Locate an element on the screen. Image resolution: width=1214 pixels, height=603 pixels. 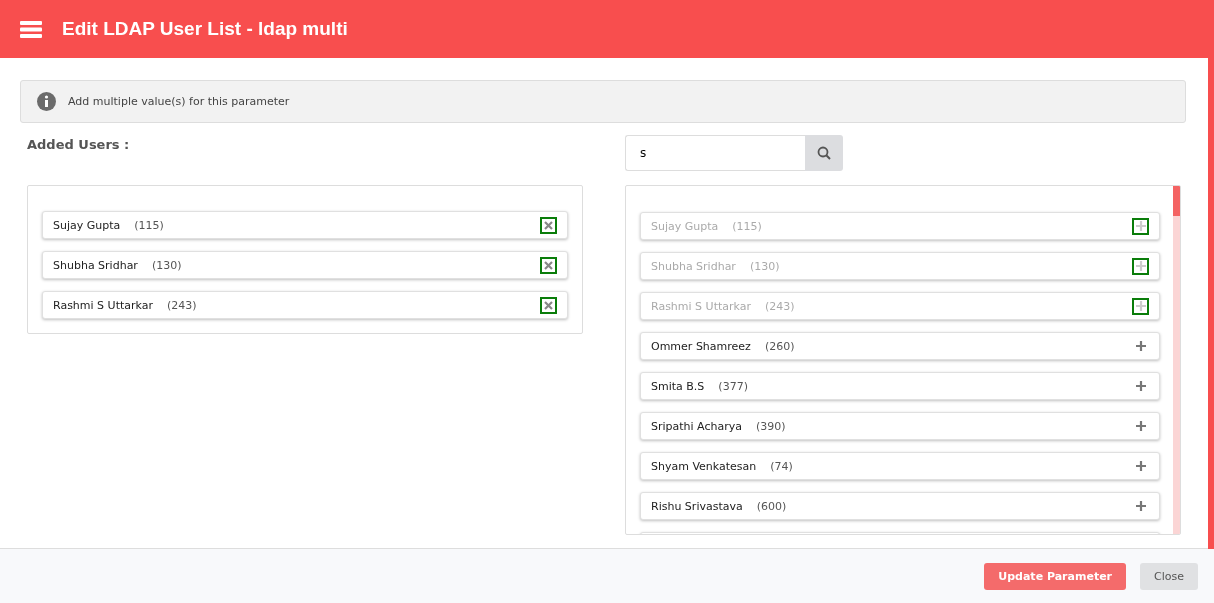
user-name: Sripathi Acharya is located at coordinates (696, 426).